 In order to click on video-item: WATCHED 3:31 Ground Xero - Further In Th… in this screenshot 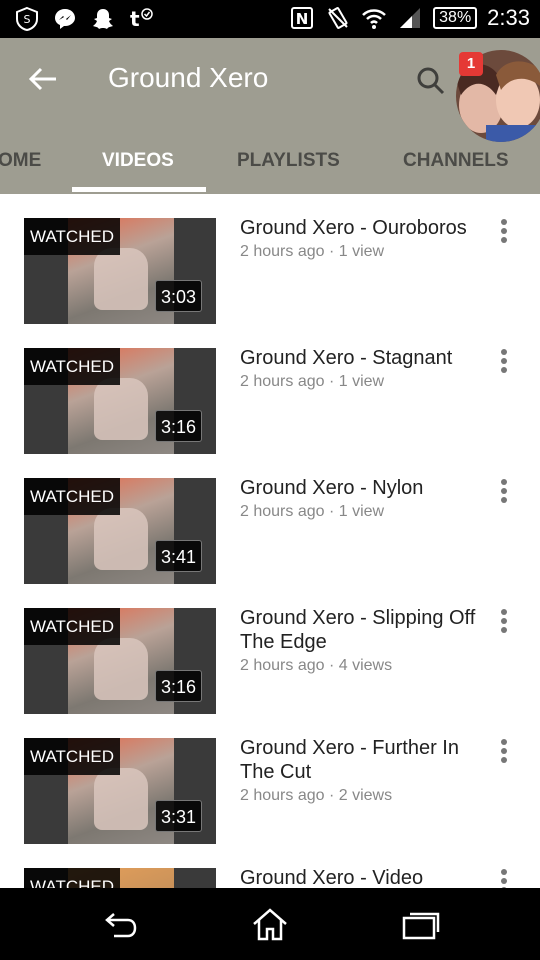, I will do `click(270, 779)`.